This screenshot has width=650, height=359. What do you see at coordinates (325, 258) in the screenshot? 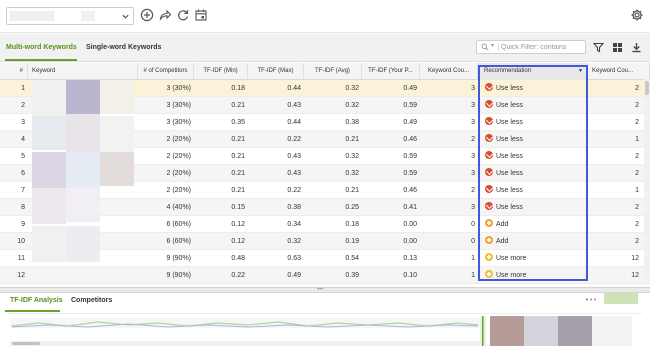
I see `table-row: 11 9 (90%) 0.48 0.63 0.54 0.13 1 12 Use more` at bounding box center [325, 258].